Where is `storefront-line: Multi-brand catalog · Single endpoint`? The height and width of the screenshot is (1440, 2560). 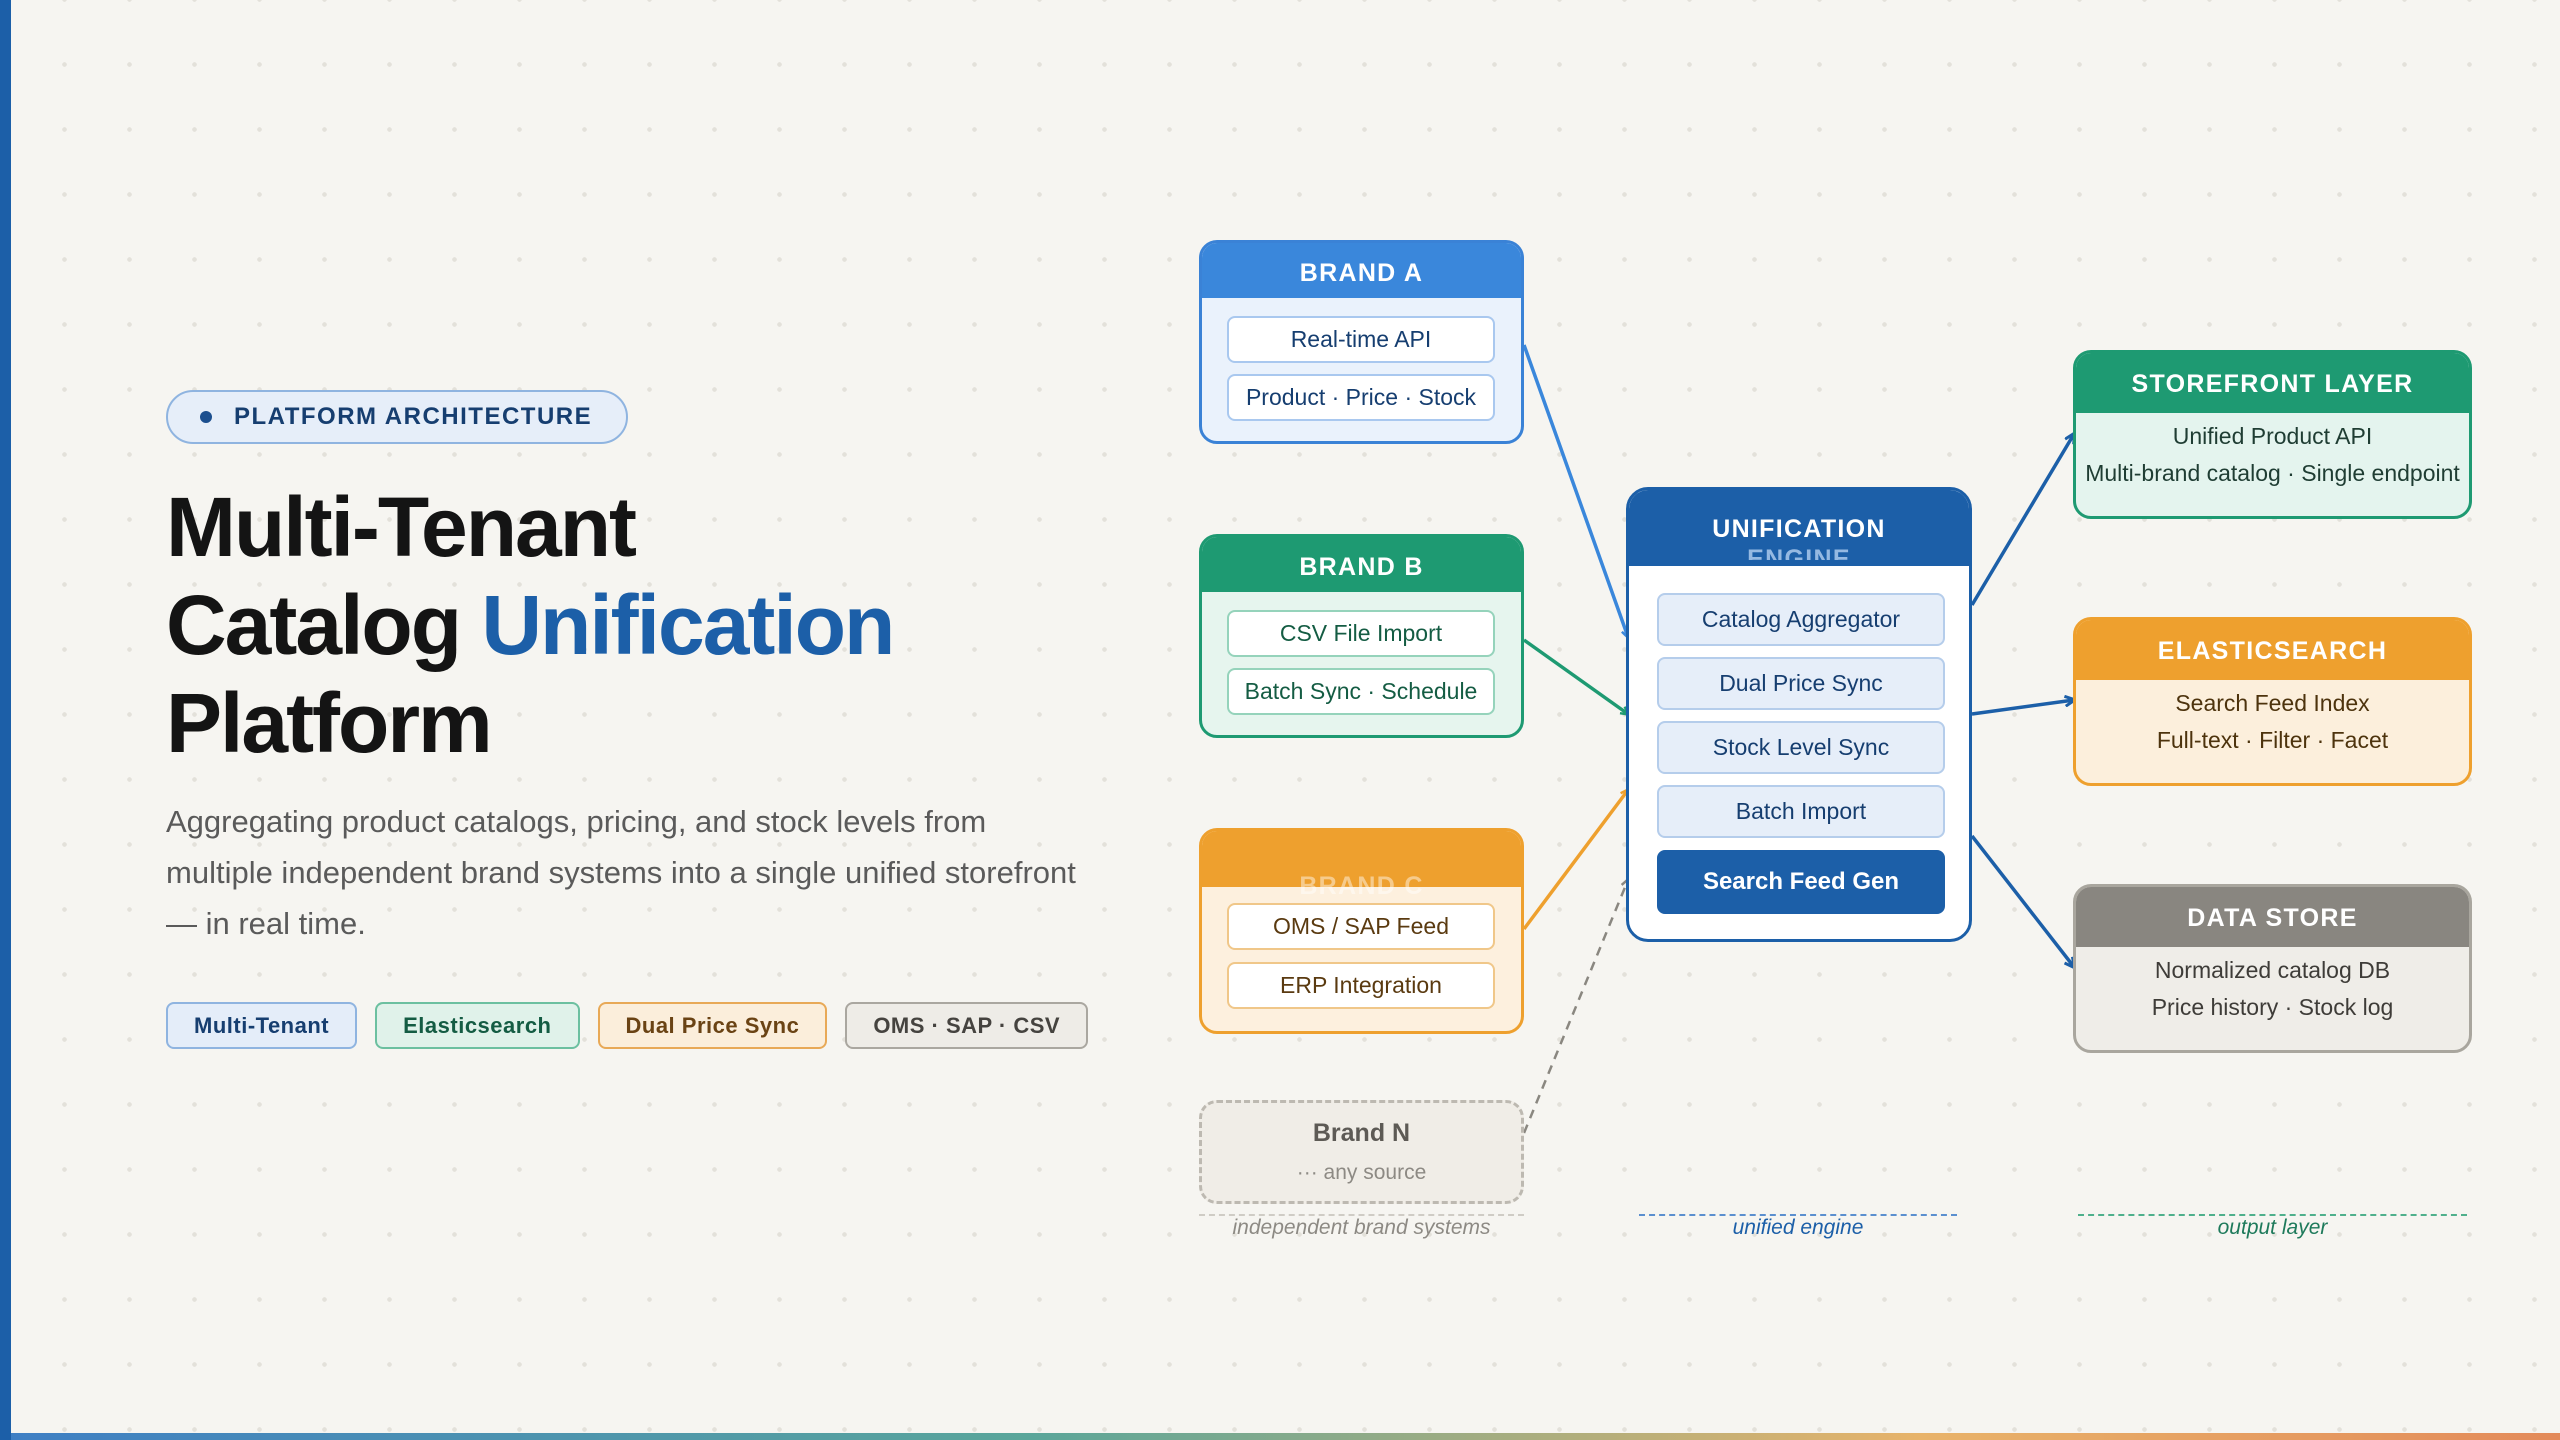
storefront-line: Multi-brand catalog · Single endpoint is located at coordinates (2272, 473).